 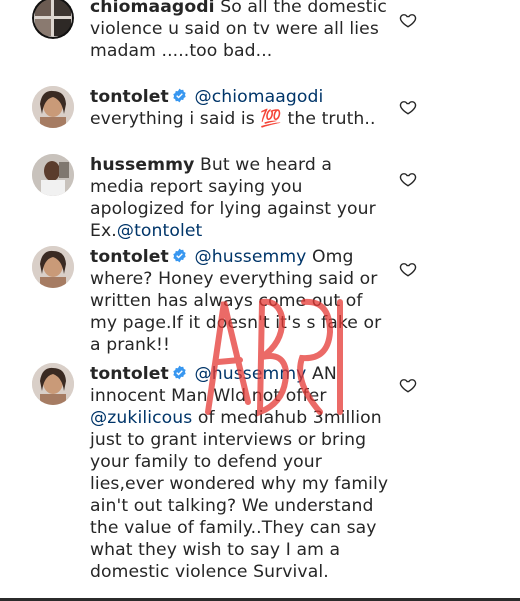 I want to click on comment-body: the truth.., so click(x=331, y=119).